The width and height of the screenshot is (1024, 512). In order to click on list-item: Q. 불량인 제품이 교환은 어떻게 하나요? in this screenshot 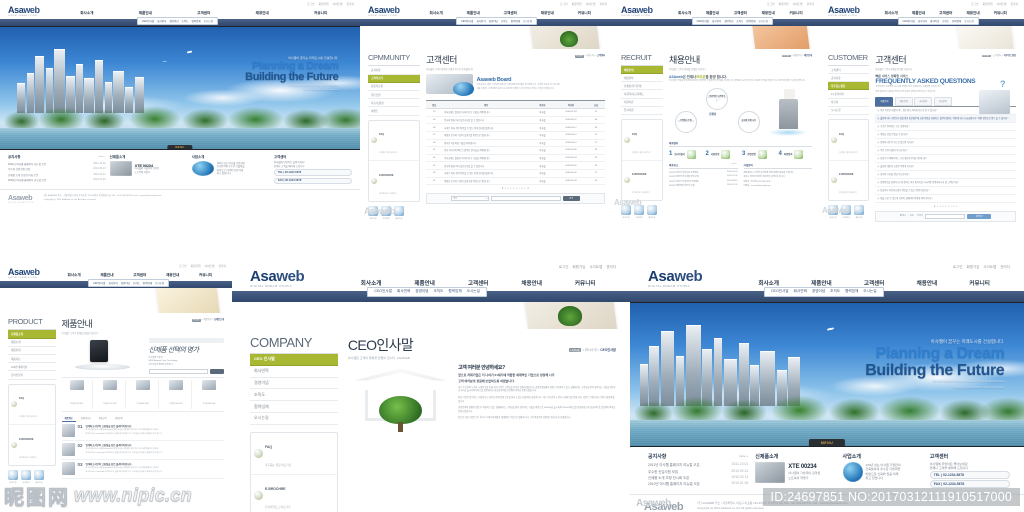, I will do `click(945, 167)`.